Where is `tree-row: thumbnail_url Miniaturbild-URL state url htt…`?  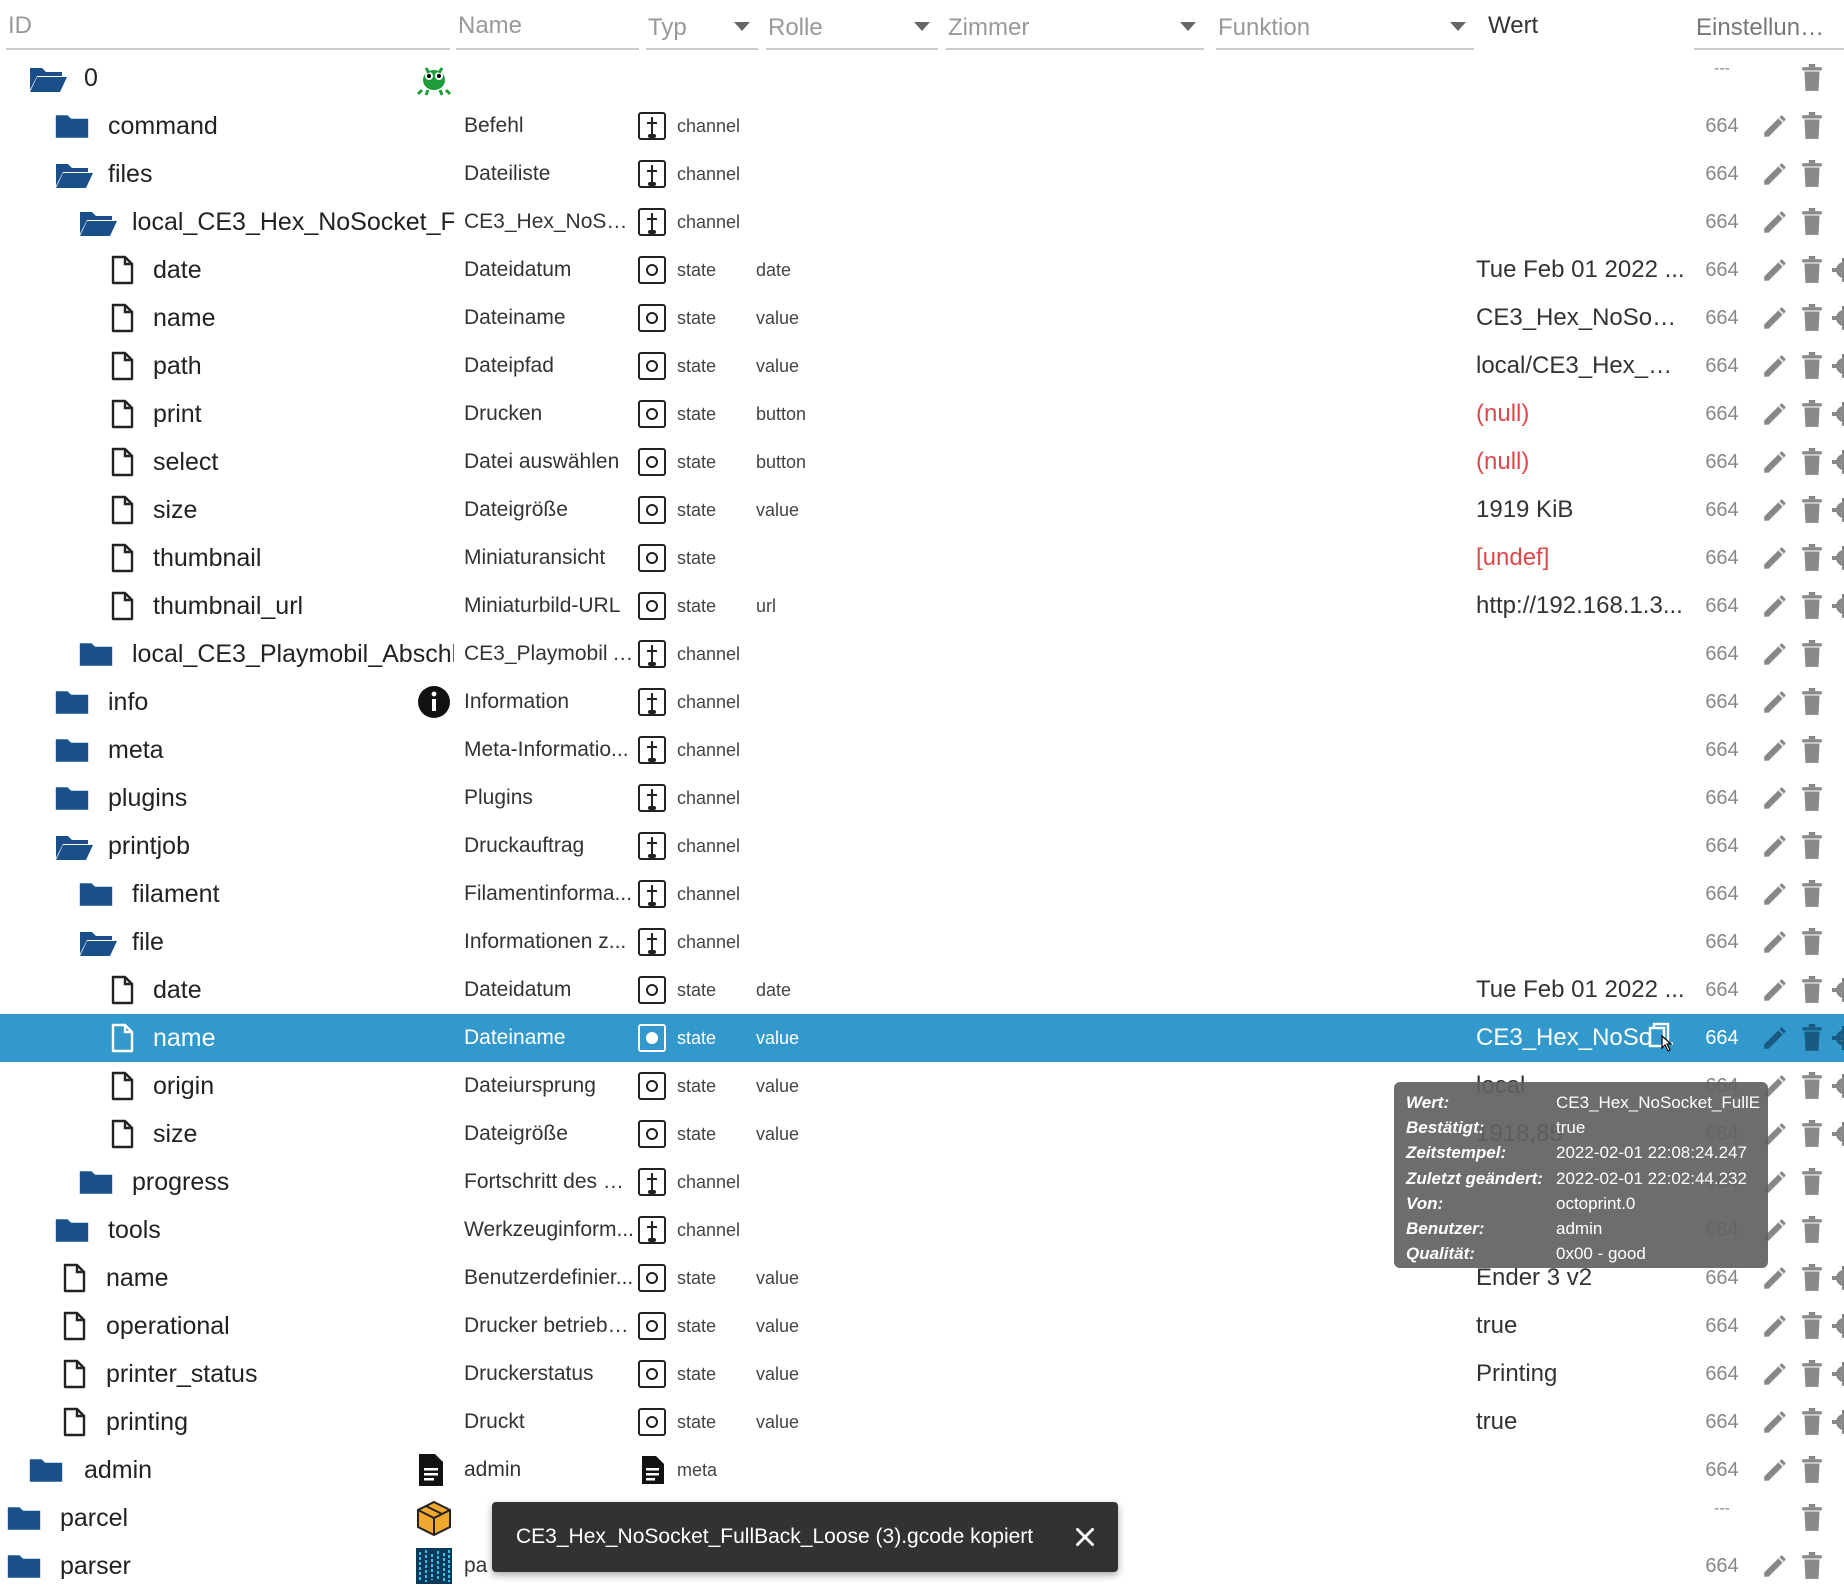
tree-row: thumbnail_url Miniaturbild-URL state url htt… is located at coordinates (922, 606).